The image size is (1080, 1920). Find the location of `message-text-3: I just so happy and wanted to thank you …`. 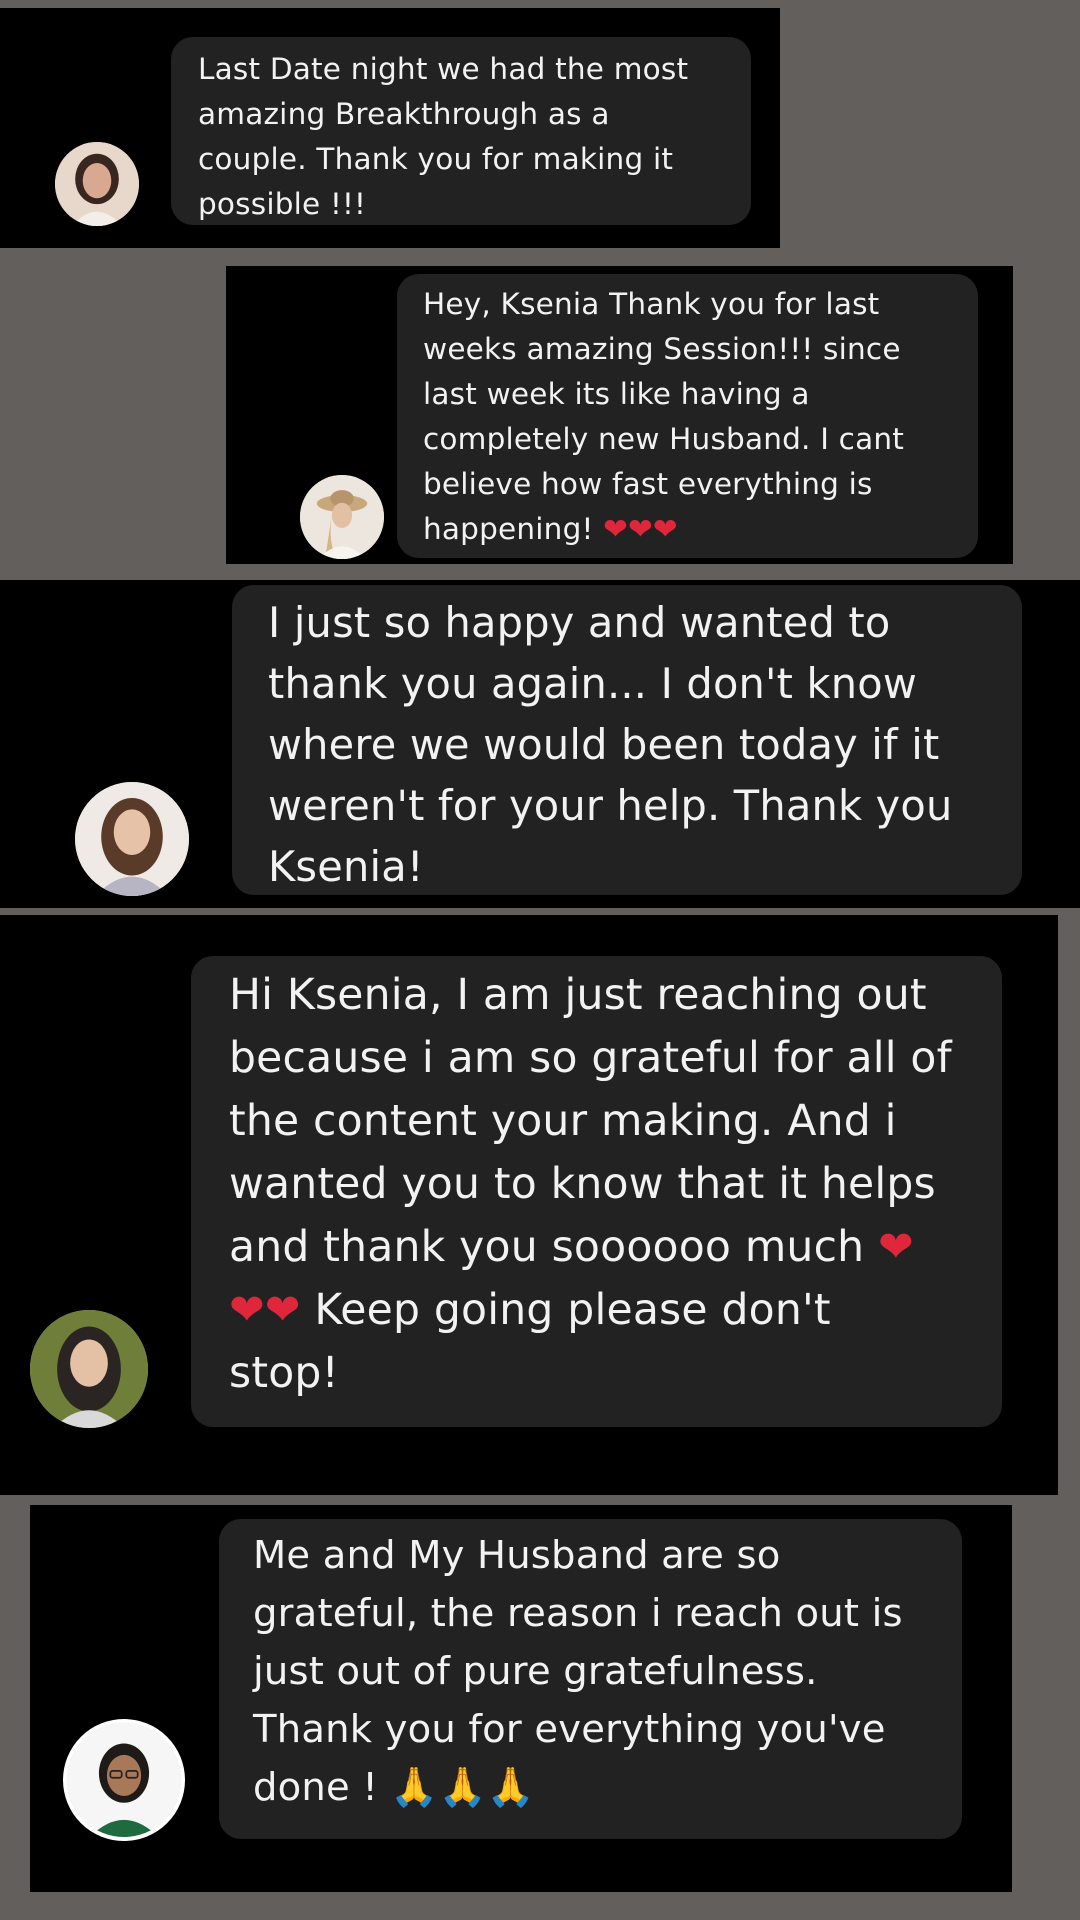

message-text-3: I just so happy and wanted to thank you … is located at coordinates (610, 744).